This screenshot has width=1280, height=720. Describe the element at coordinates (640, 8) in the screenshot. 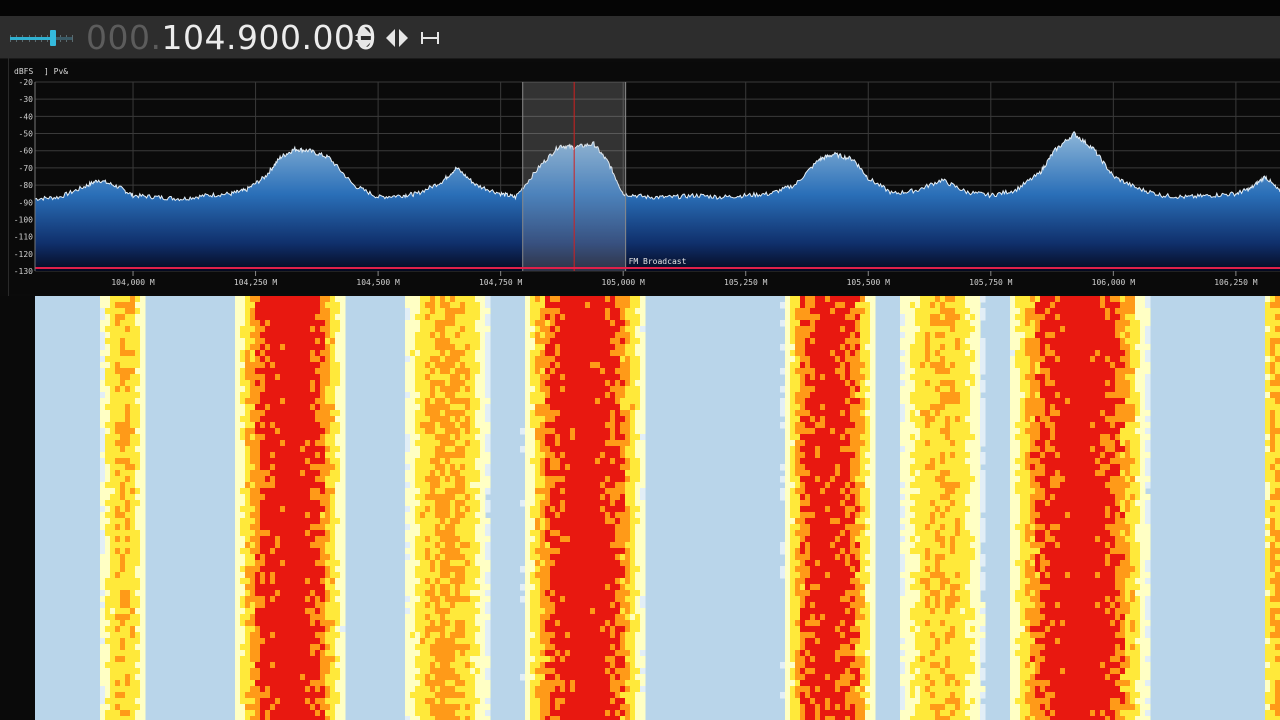

I see `title-bar` at that location.